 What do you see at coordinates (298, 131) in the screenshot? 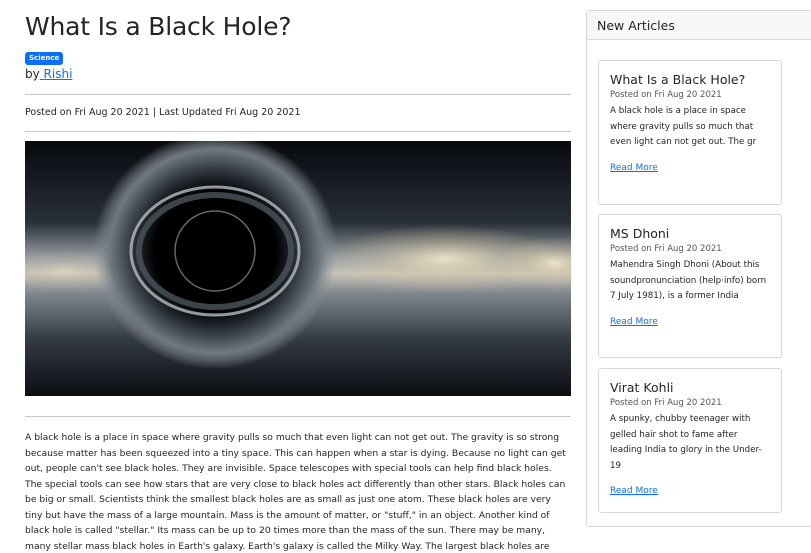
I see `divider-middle` at bounding box center [298, 131].